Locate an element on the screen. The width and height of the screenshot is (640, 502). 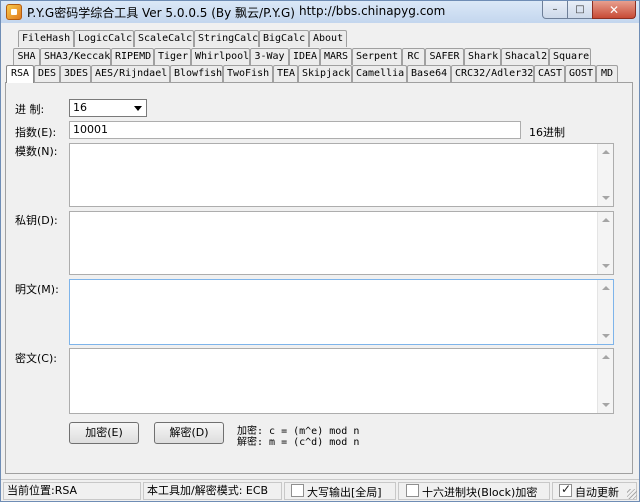
auto-update-label: 自动更新 is located at coordinates (597, 492).